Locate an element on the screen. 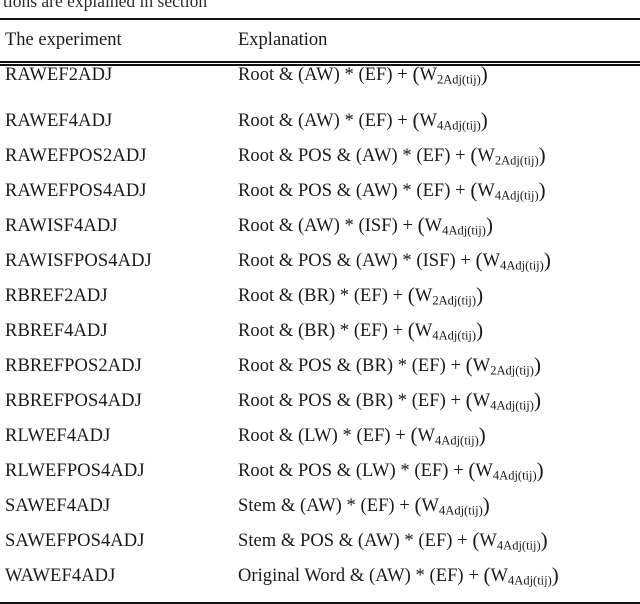 This screenshot has height=604, width=640. cell-explanation-formula: Root & (AW) * (EF) + (W2Adj(tij)) is located at coordinates (438, 87).